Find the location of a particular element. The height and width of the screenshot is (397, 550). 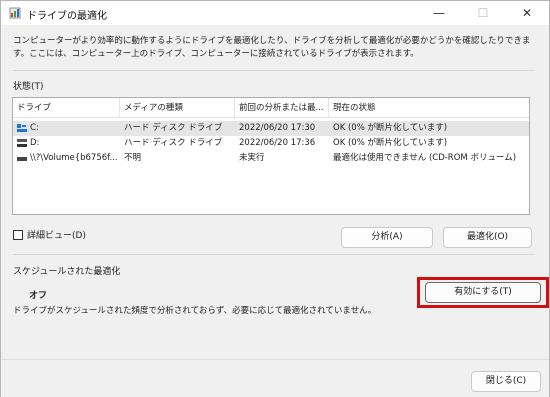

current-status: 最適化は使用できません (CD-ROM ボリューム) is located at coordinates (425, 158).